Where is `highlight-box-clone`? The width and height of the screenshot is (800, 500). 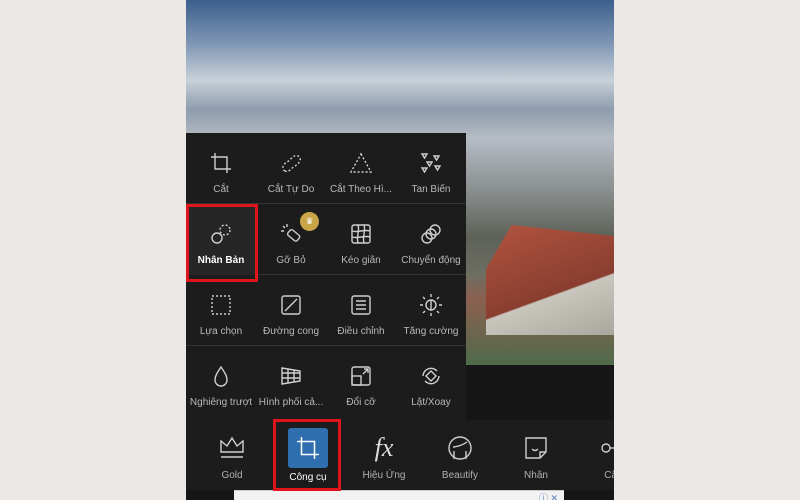 highlight-box-clone is located at coordinates (222, 243).